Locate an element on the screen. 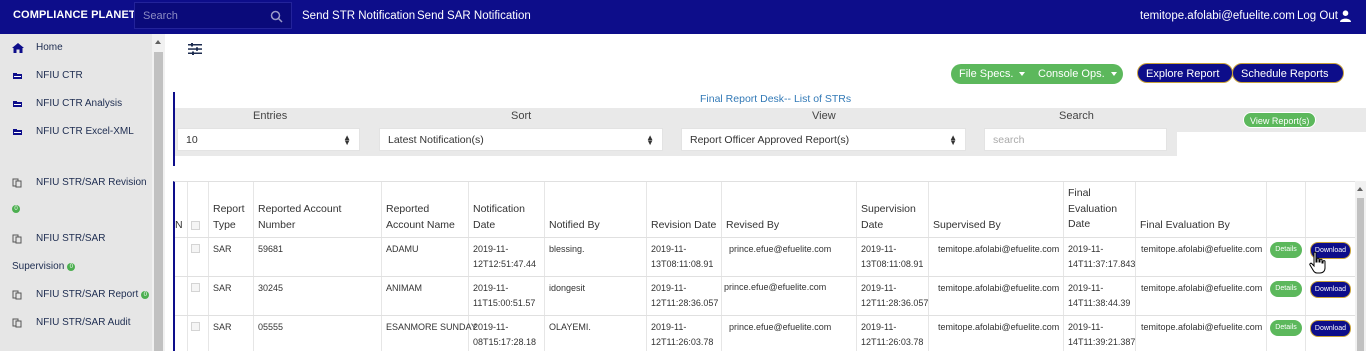  sidebar-item-label: NFIU STR/SAR is located at coordinates (71, 238).